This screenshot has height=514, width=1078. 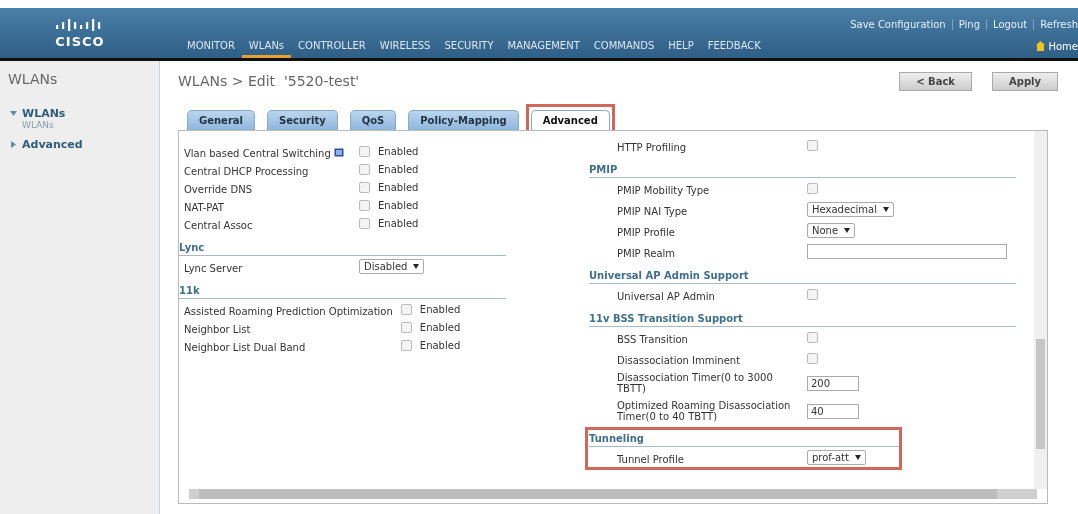 I want to click on field-label: HTTP Profiling, so click(x=652, y=147).